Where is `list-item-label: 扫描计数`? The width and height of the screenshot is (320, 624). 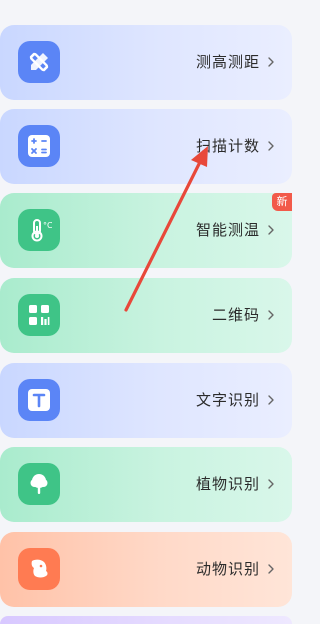 list-item-label: 扫描计数 is located at coordinates (227, 146).